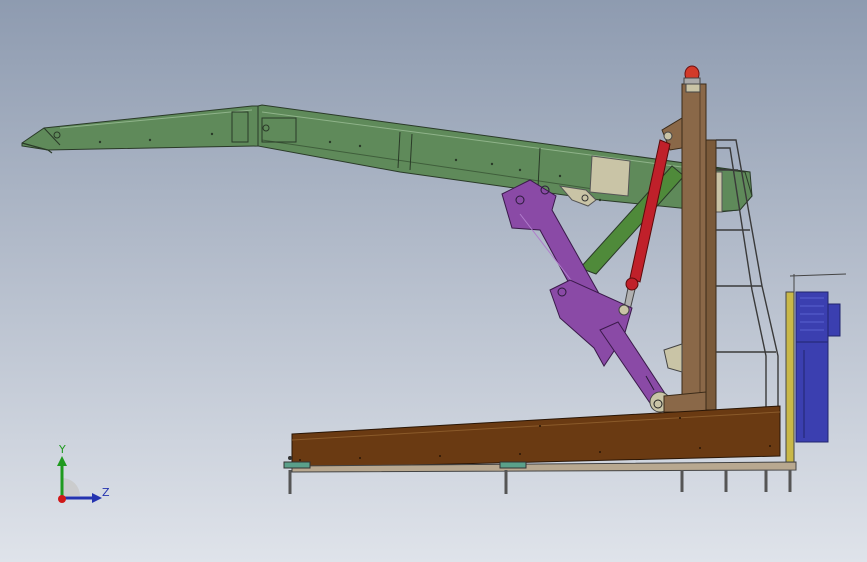 This screenshot has width=867, height=562. Describe the element at coordinates (812, 317) in the screenshot. I see `motor-body` at that location.